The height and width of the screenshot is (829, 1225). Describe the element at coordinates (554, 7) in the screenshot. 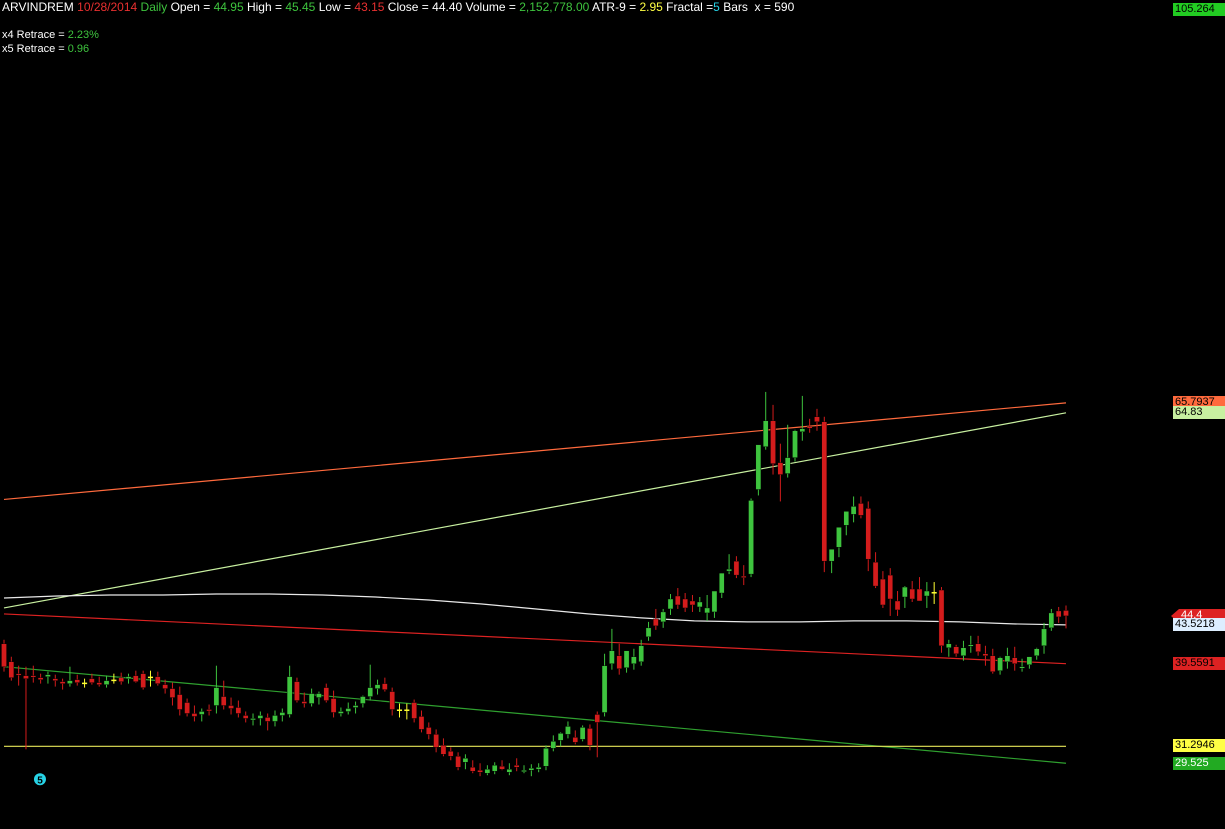

I see `volume-value: 2,152,778.00` at that location.